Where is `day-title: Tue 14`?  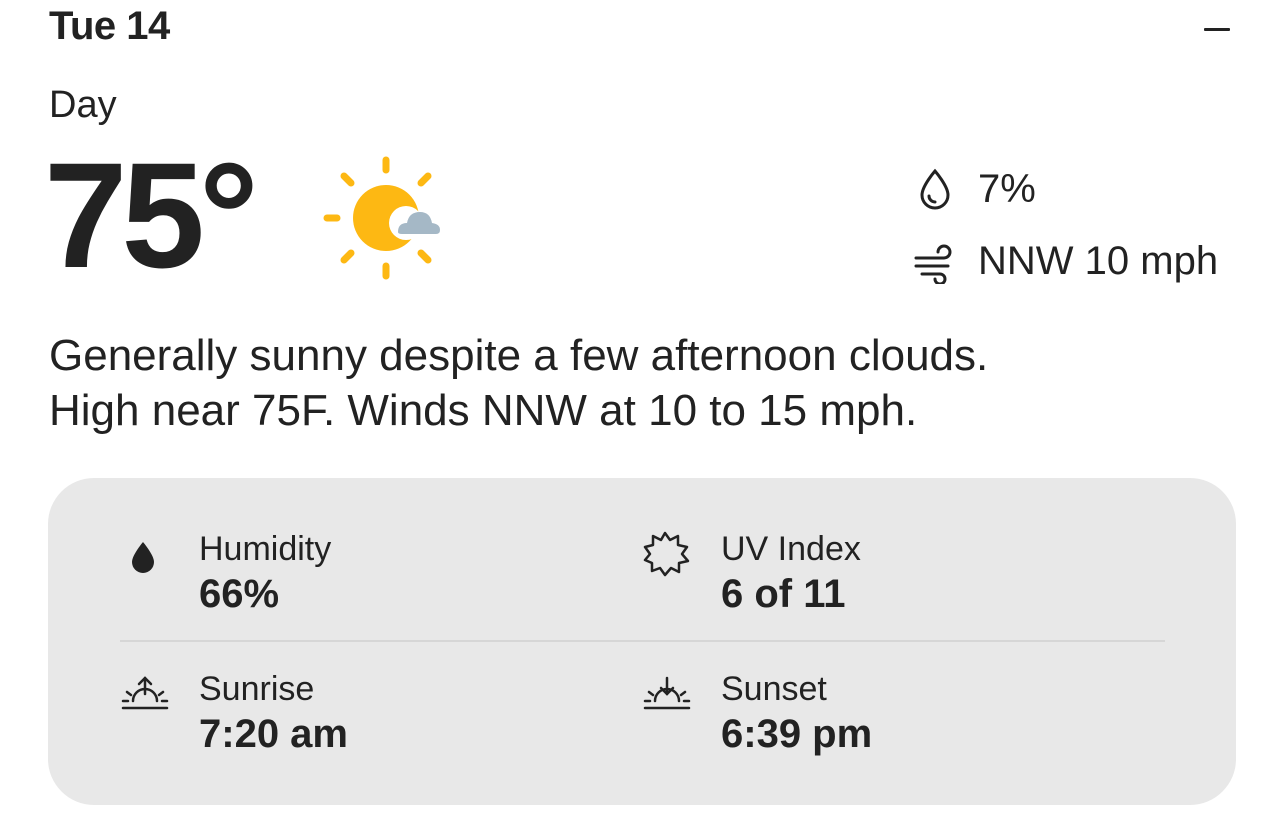
day-title: Tue 14 is located at coordinates (109, 26).